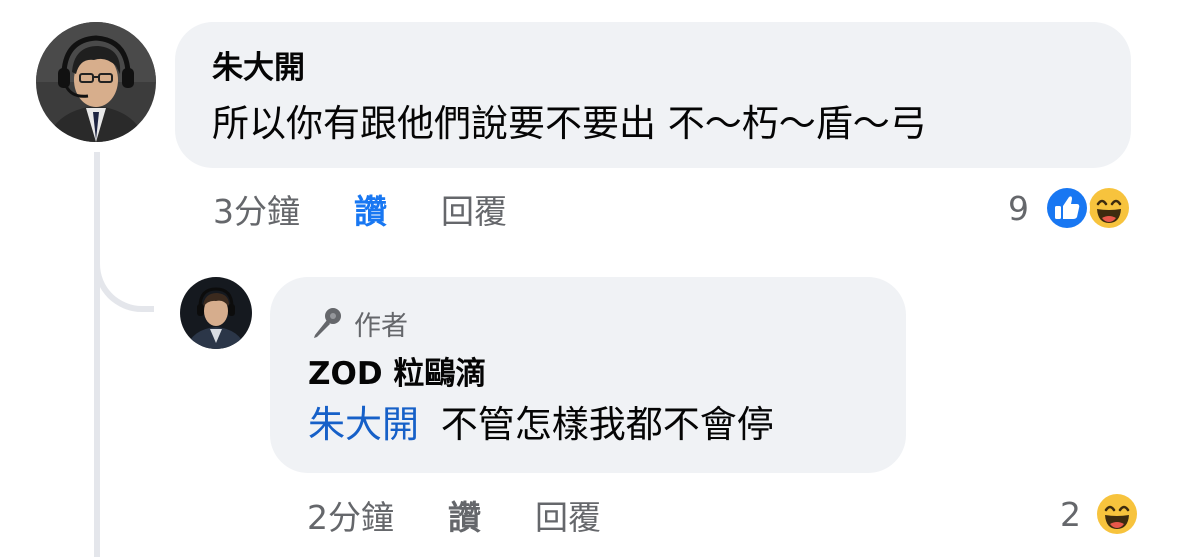 Image resolution: width=1179 pixels, height=557 pixels. What do you see at coordinates (370, 209) in the screenshot?
I see `like-button: 讚` at bounding box center [370, 209].